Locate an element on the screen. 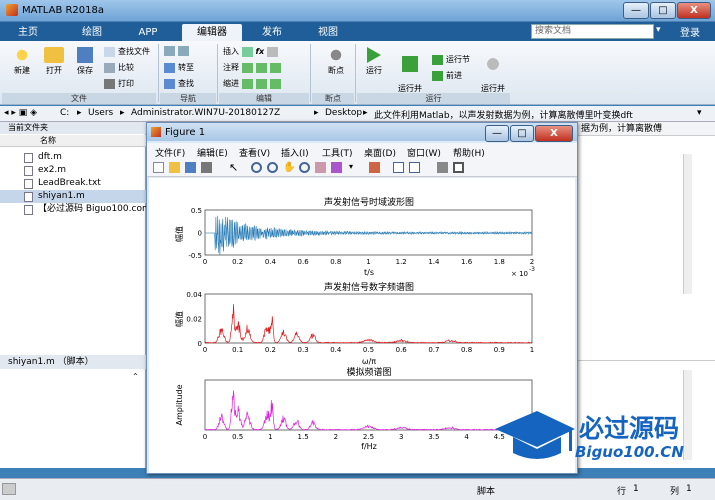 Image resolution: width=715 pixels, height=500 pixels. zoom-in-icon is located at coordinates (256, 167).